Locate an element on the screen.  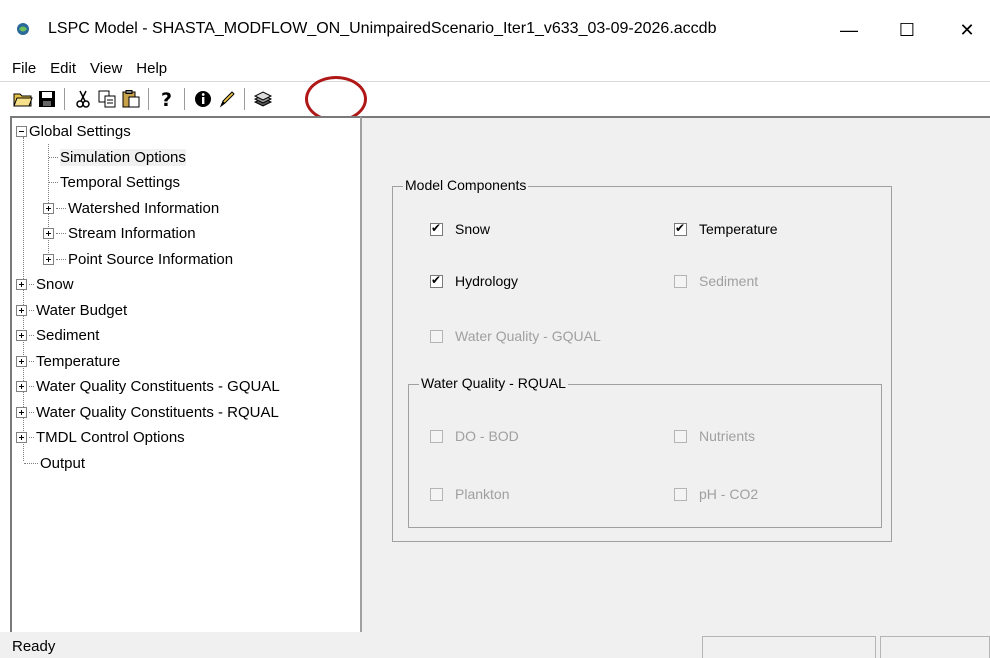
menu-view: View is located at coordinates (109, 68).